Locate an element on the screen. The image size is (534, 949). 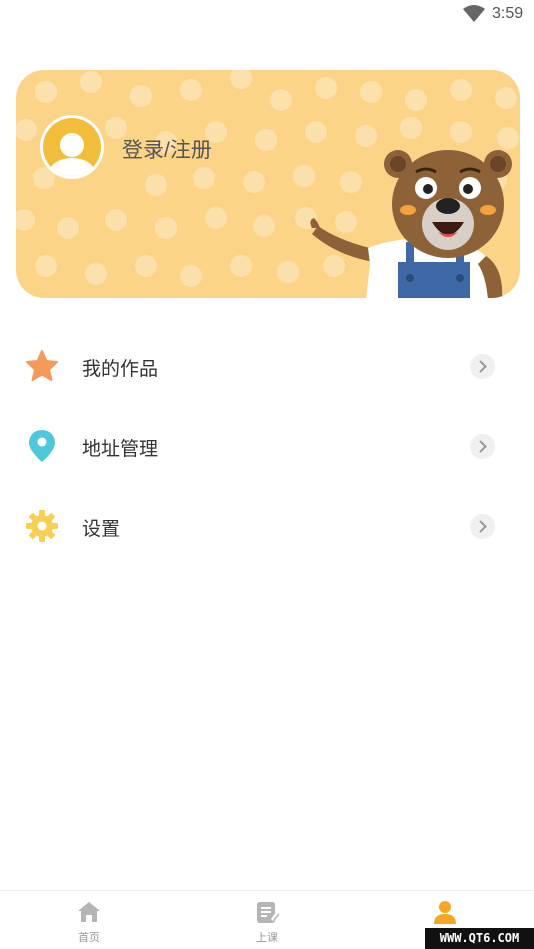
avatar is located at coordinates (72, 147).